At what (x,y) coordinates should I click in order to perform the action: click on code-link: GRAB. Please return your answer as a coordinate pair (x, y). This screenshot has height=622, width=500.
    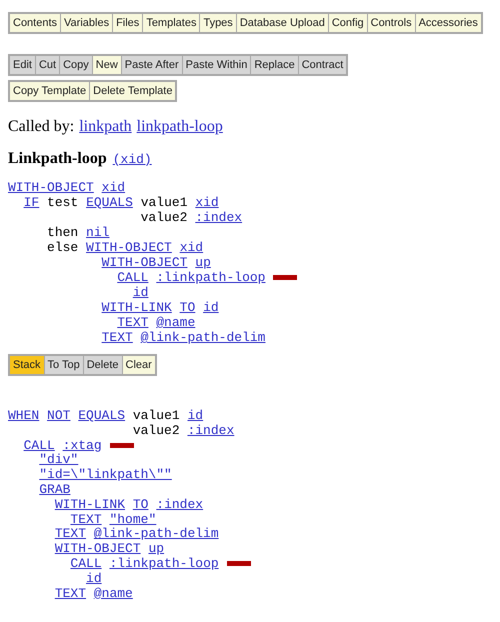
    Looking at the image, I should click on (54, 489).